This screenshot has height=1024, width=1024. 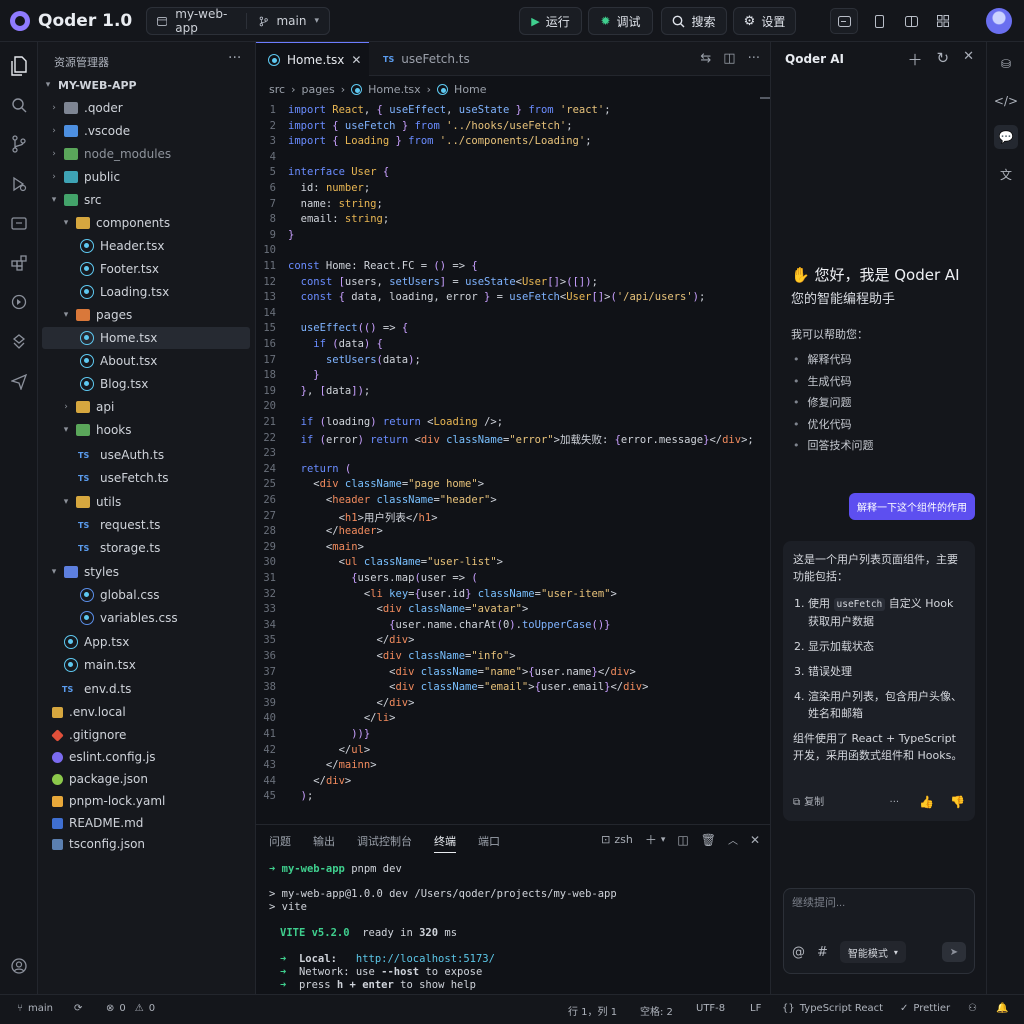 I want to click on tree-item: › .vscode, so click(x=146, y=131).